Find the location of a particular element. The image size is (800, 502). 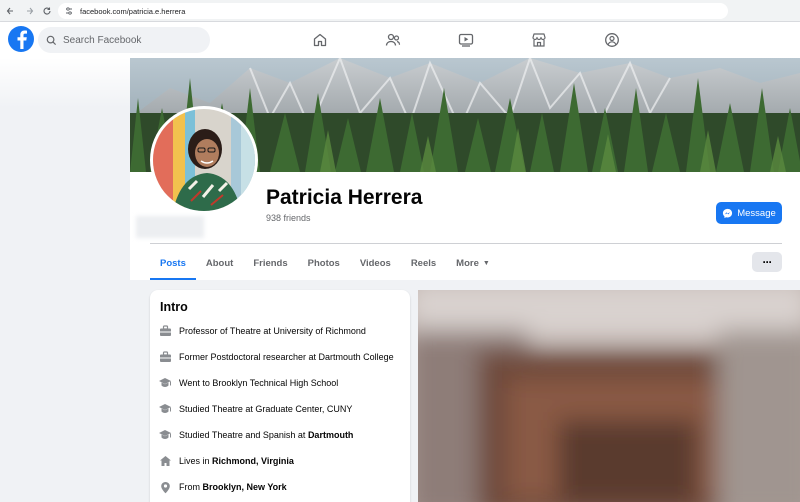

groups-nav-icon is located at coordinates (612, 40).